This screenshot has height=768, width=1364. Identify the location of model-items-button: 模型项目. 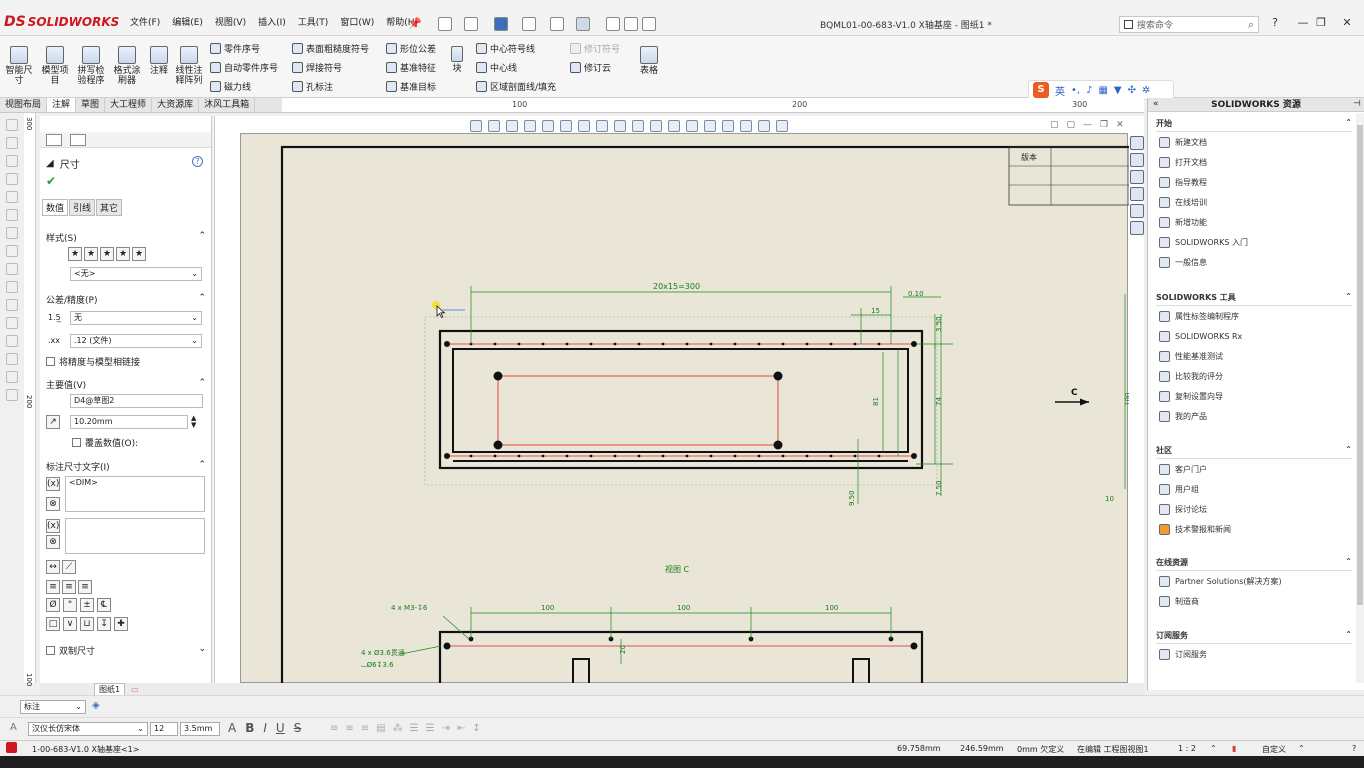
(55, 66).